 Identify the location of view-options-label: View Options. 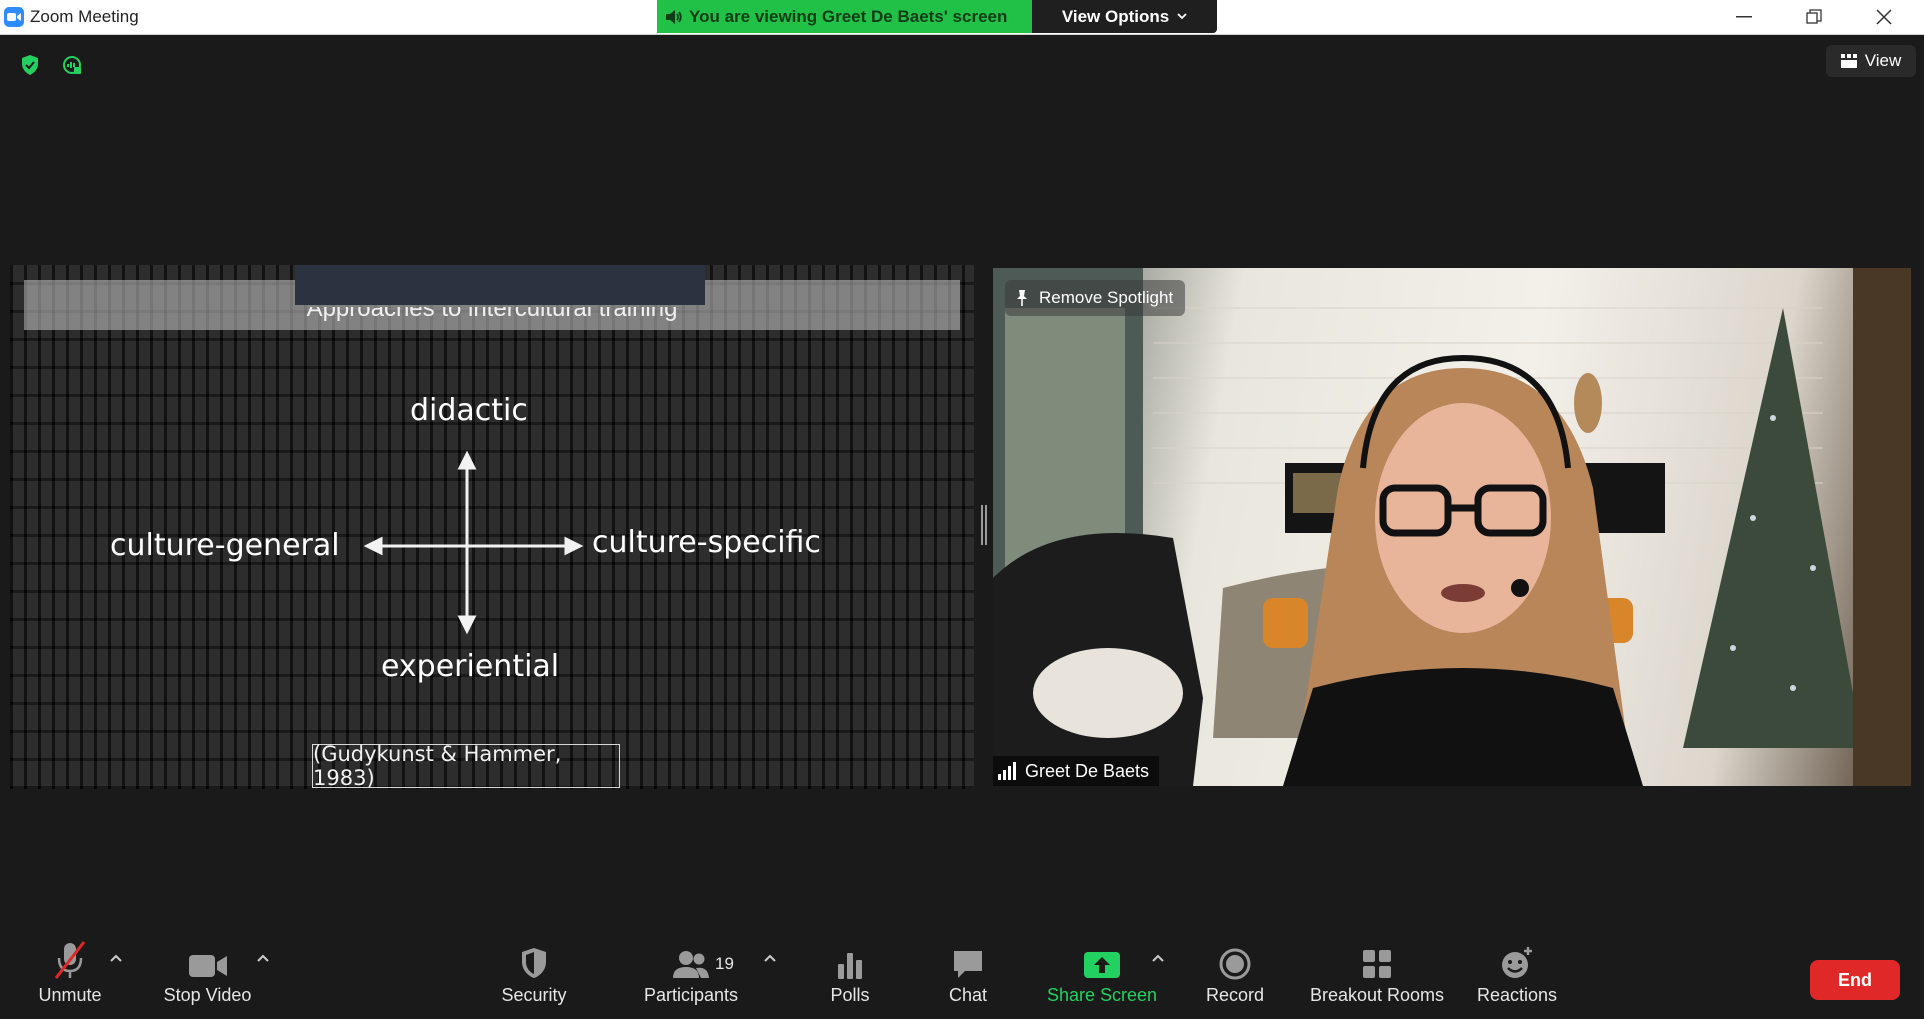
(1115, 16).